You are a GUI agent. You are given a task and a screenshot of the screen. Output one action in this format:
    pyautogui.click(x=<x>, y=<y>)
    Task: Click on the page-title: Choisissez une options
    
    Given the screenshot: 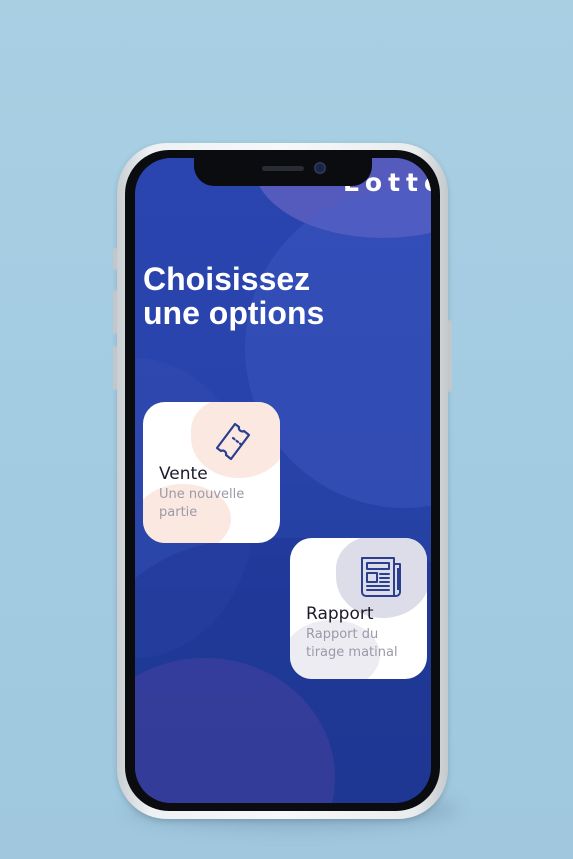 What is the action you would take?
    pyautogui.click(x=273, y=296)
    